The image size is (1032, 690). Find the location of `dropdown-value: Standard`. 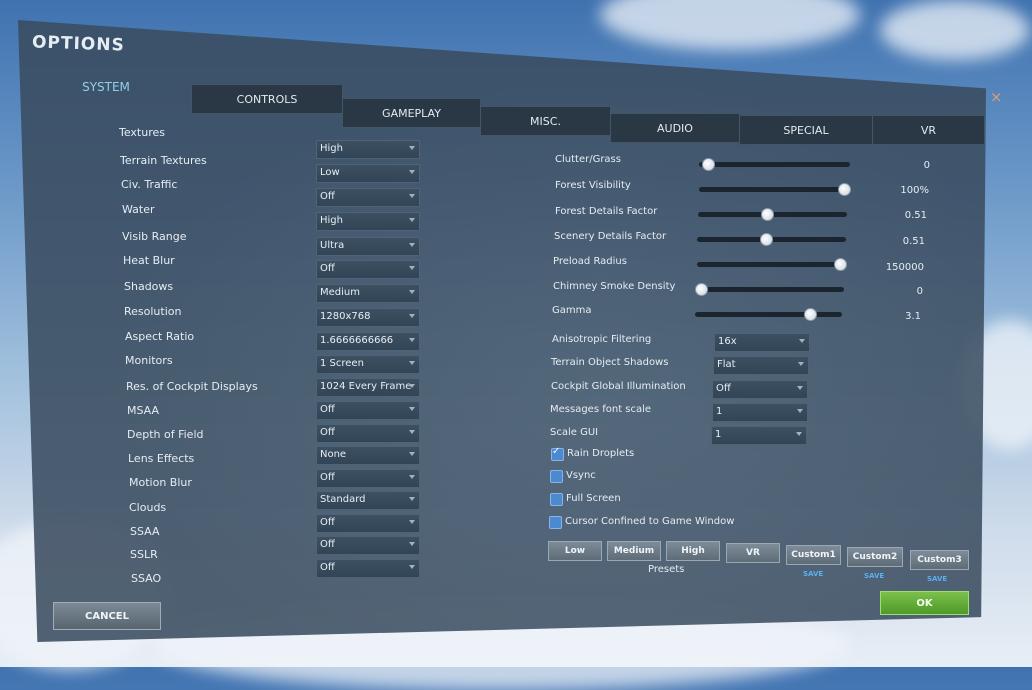

dropdown-value: Standard is located at coordinates (343, 499).